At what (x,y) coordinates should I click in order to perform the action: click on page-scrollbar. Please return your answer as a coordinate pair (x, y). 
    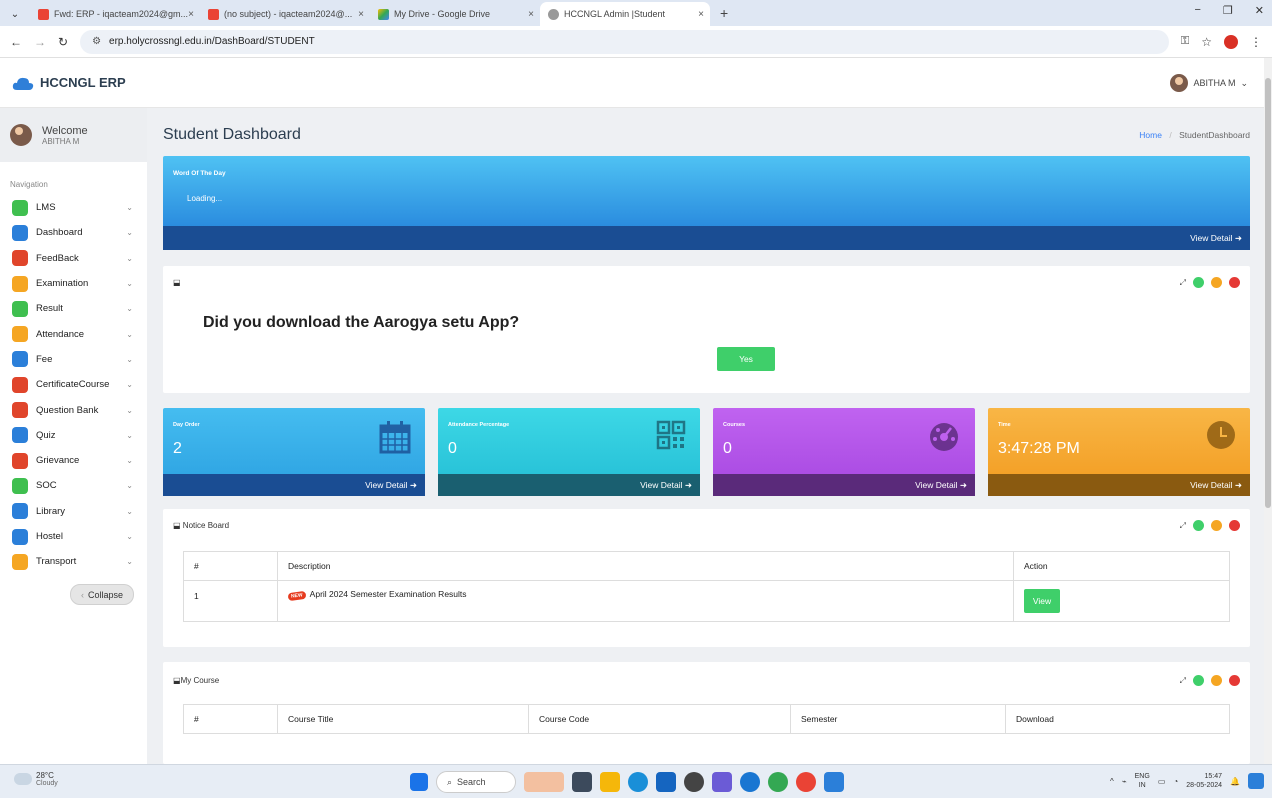
    Looking at the image, I should click on (1268, 411).